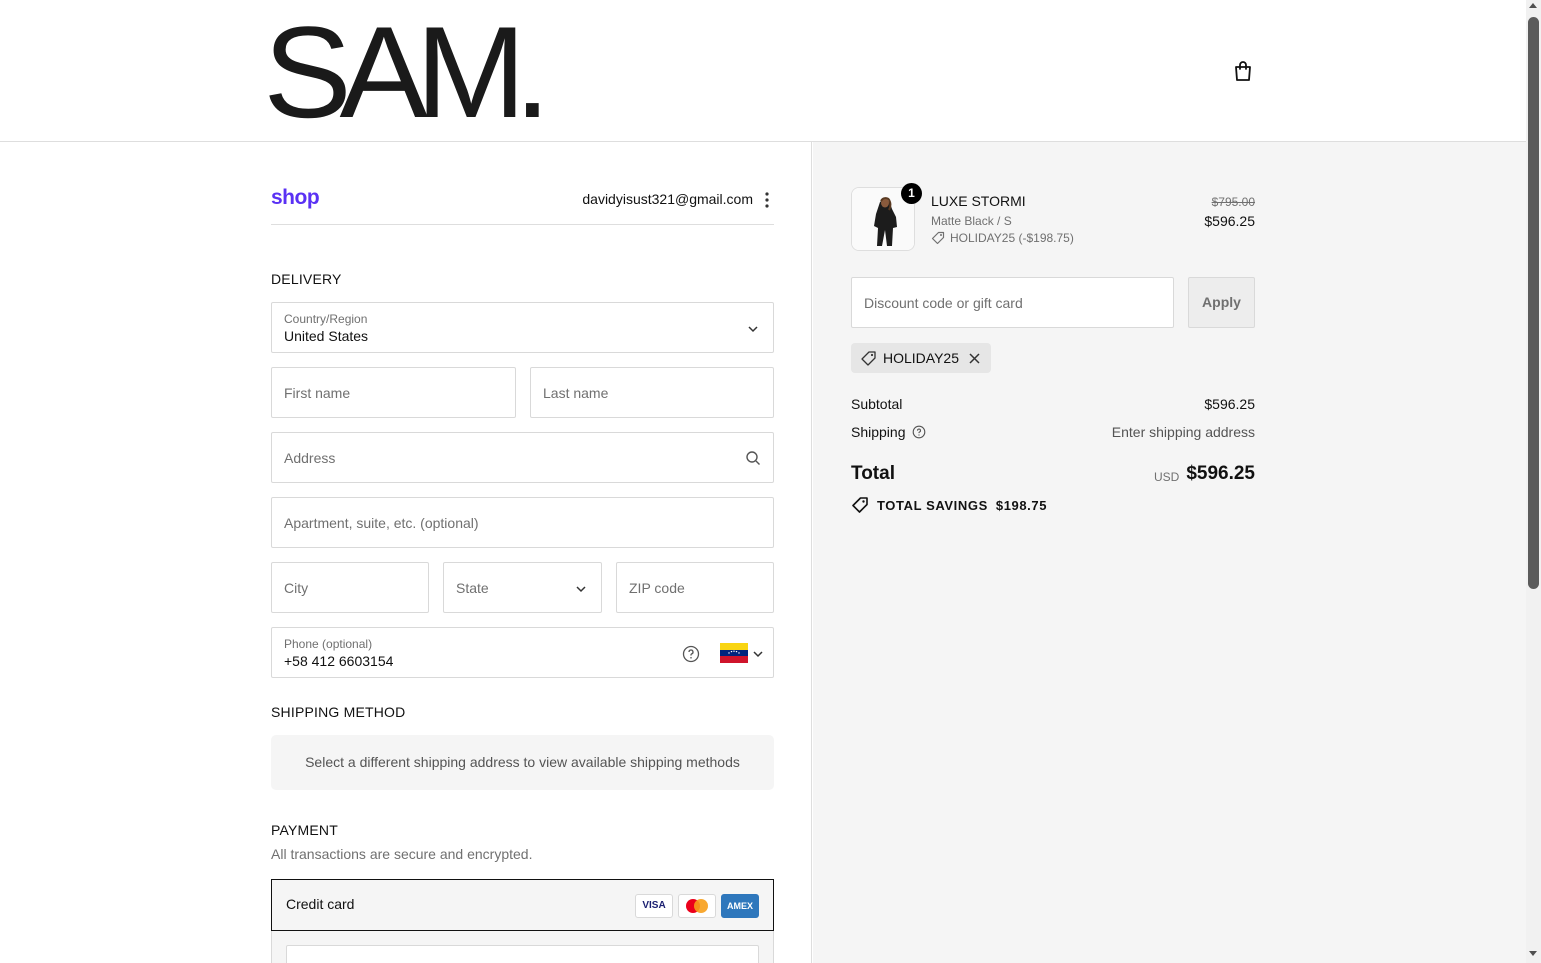 This screenshot has height=963, width=1541. Describe the element at coordinates (763, 71) in the screenshot. I see `site-header: SAM.` at that location.